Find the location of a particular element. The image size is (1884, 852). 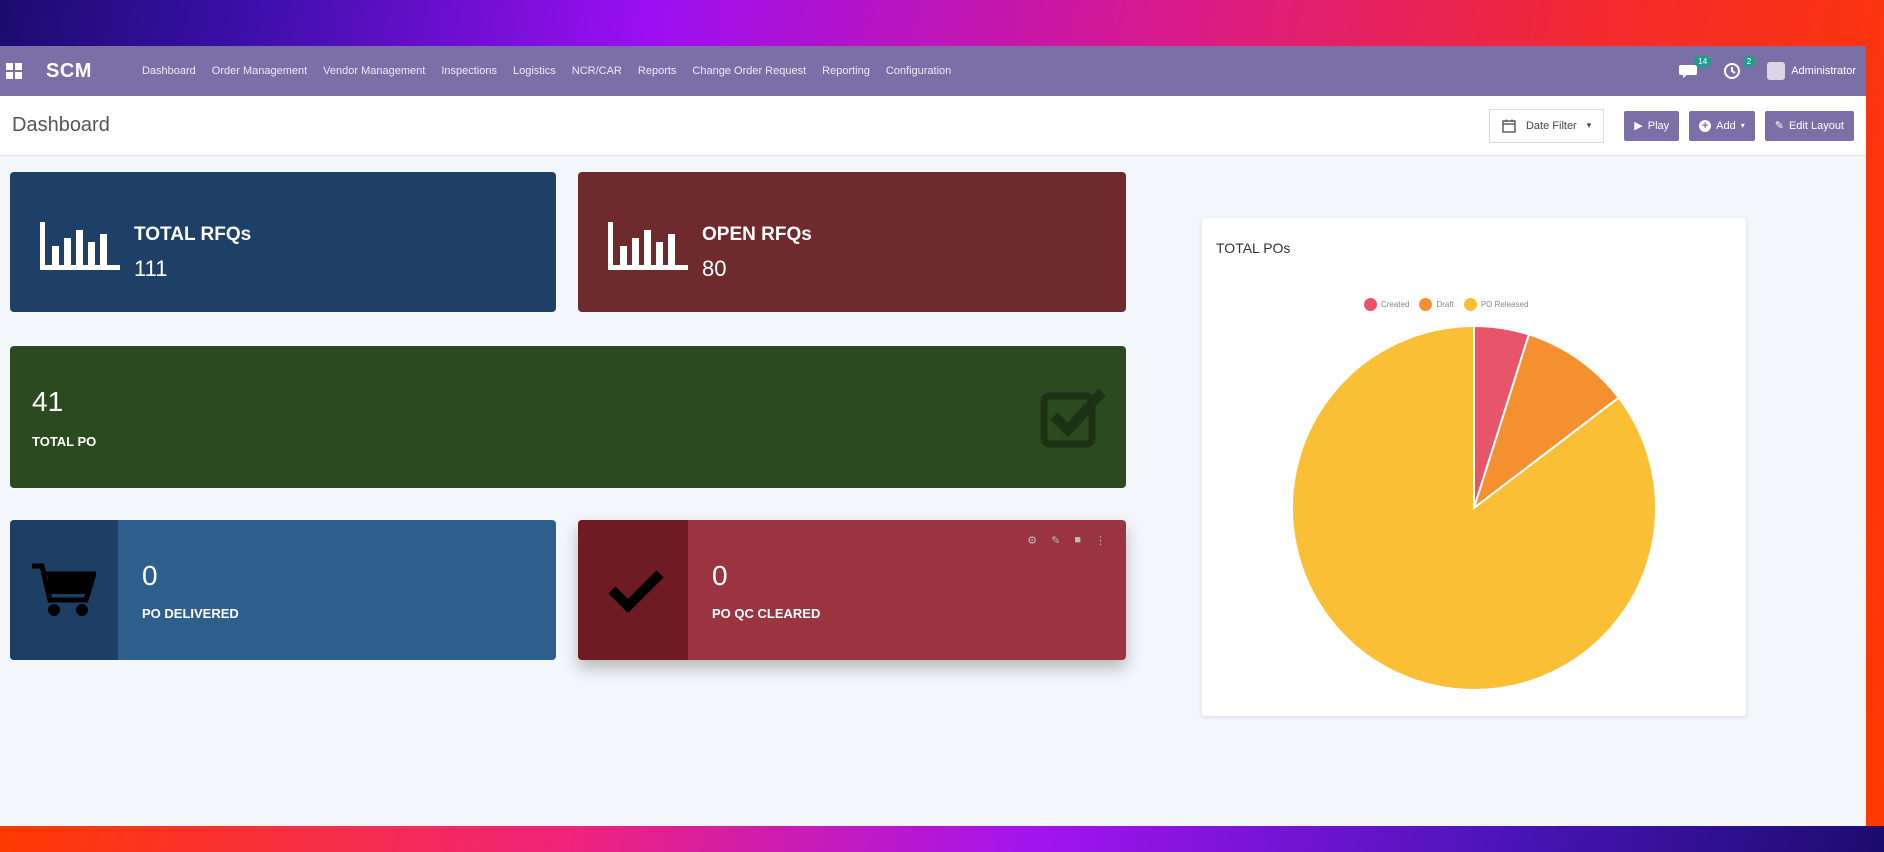

background-band is located at coordinates (942, 839).